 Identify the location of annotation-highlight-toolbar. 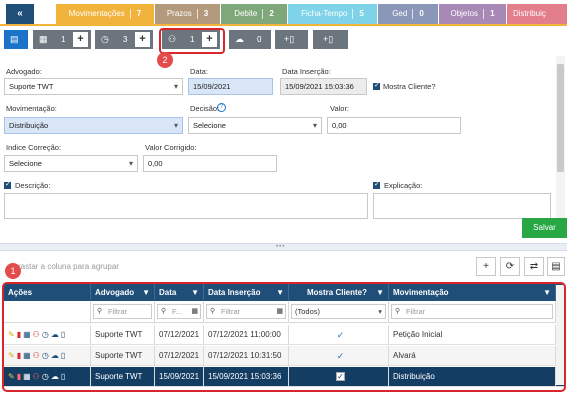
(192, 41).